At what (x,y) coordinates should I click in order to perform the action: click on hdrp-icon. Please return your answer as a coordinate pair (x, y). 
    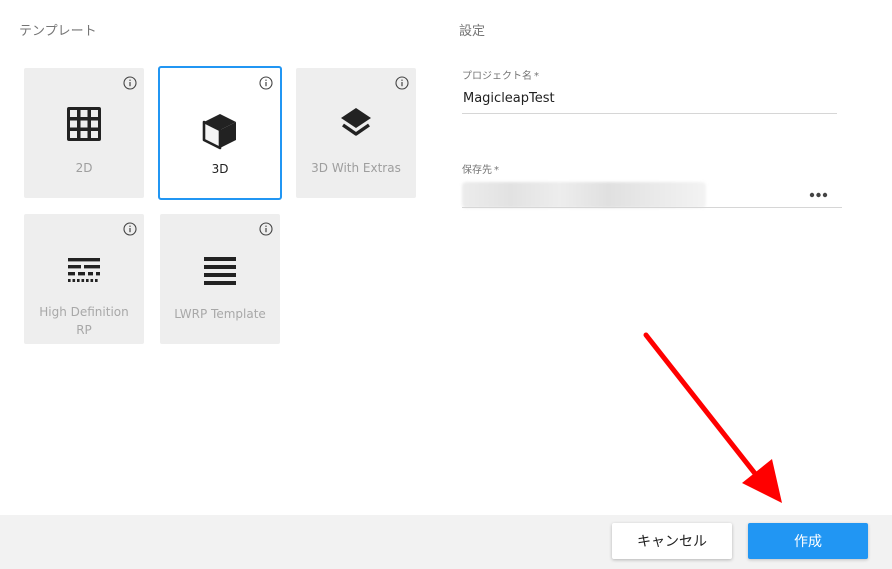
    Looking at the image, I should click on (84, 270).